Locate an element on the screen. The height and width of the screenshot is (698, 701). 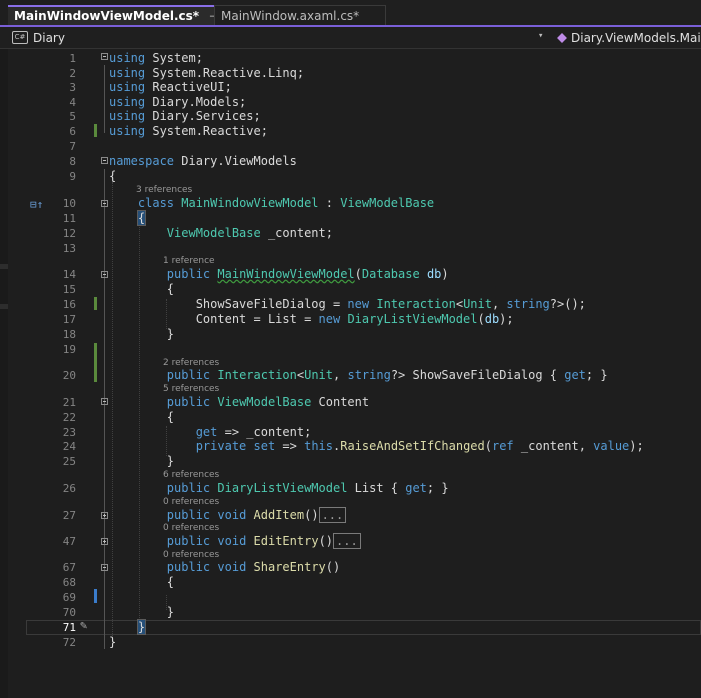
code-text: using ReactiveUI; is located at coordinates (170, 87).